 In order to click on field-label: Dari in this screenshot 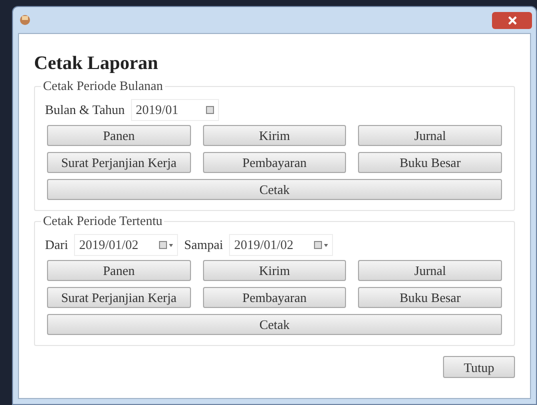, I will do `click(56, 245)`.